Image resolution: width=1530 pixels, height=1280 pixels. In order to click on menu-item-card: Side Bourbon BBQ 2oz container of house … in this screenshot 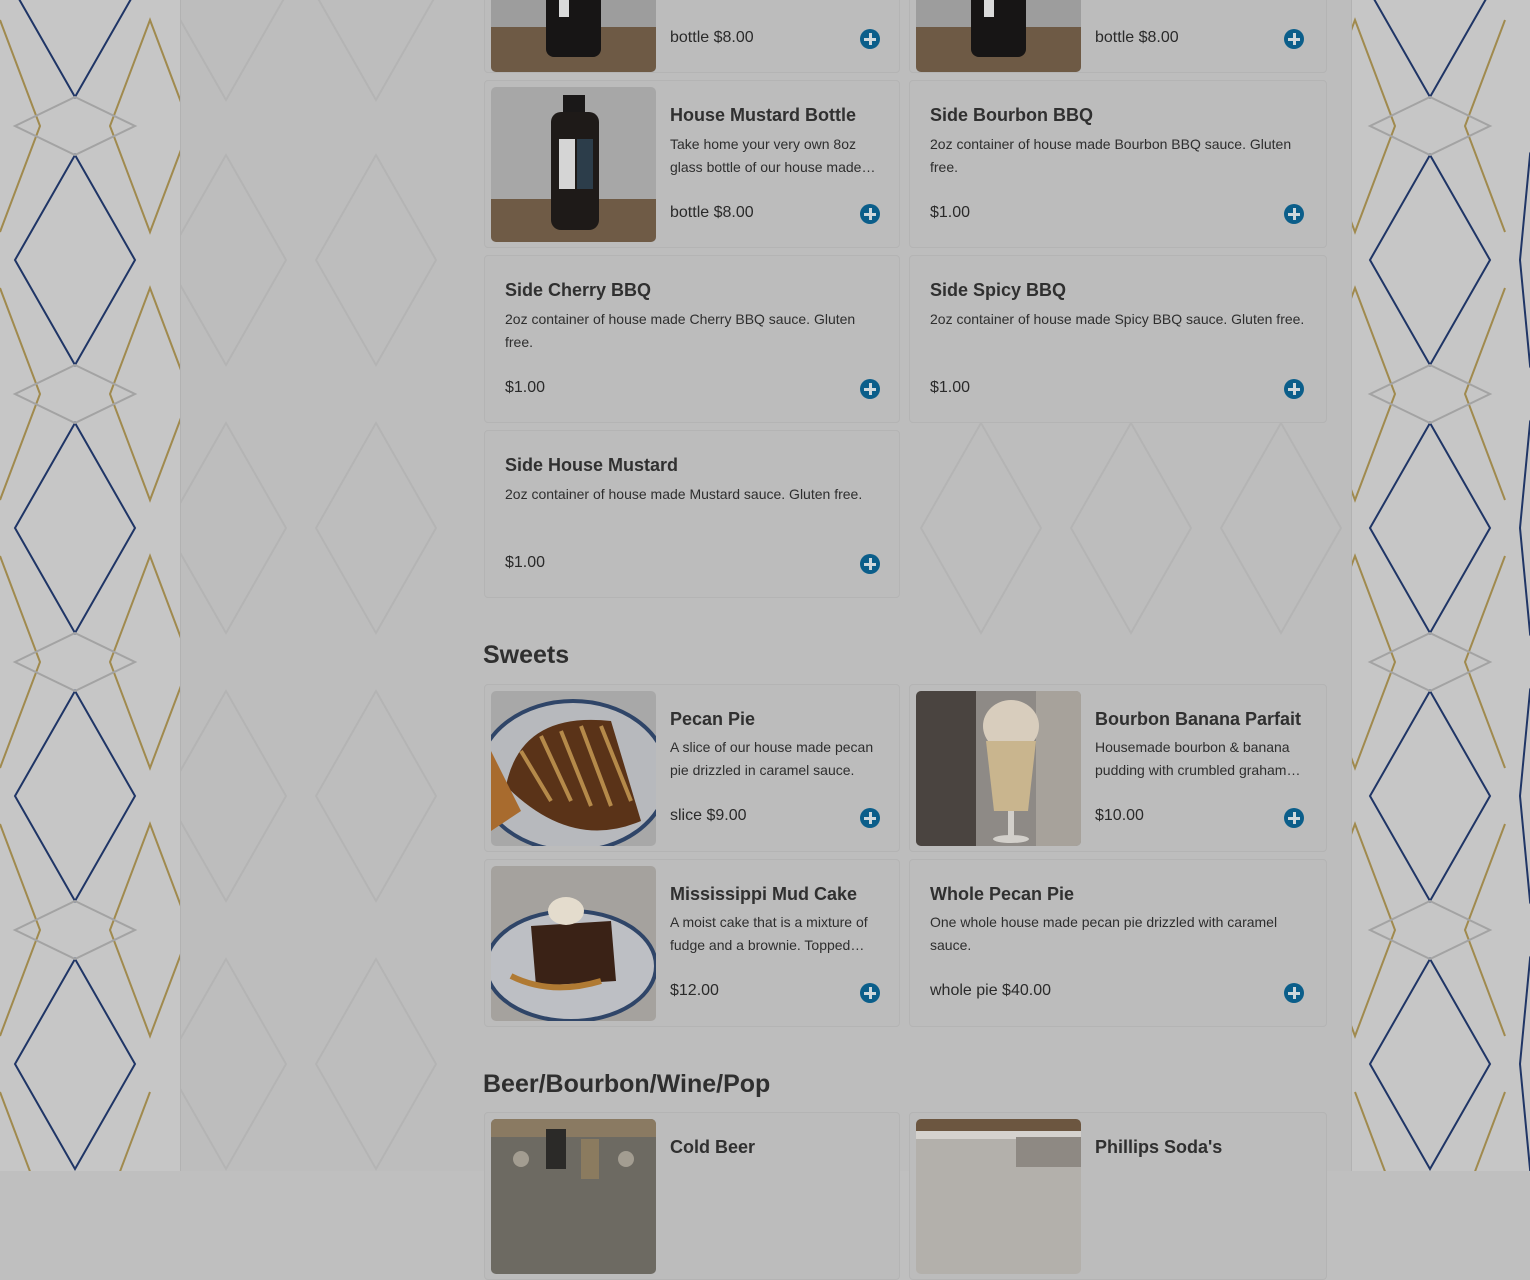, I will do `click(1118, 164)`.